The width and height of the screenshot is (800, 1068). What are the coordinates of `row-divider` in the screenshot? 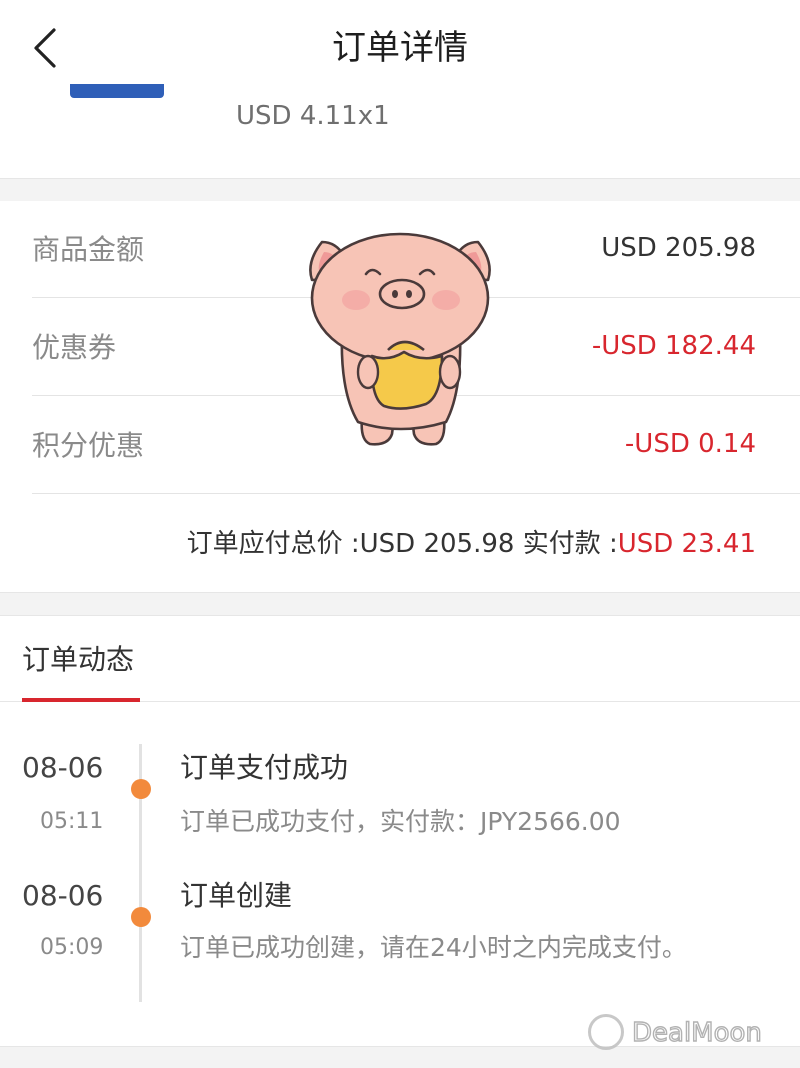 It's located at (416, 493).